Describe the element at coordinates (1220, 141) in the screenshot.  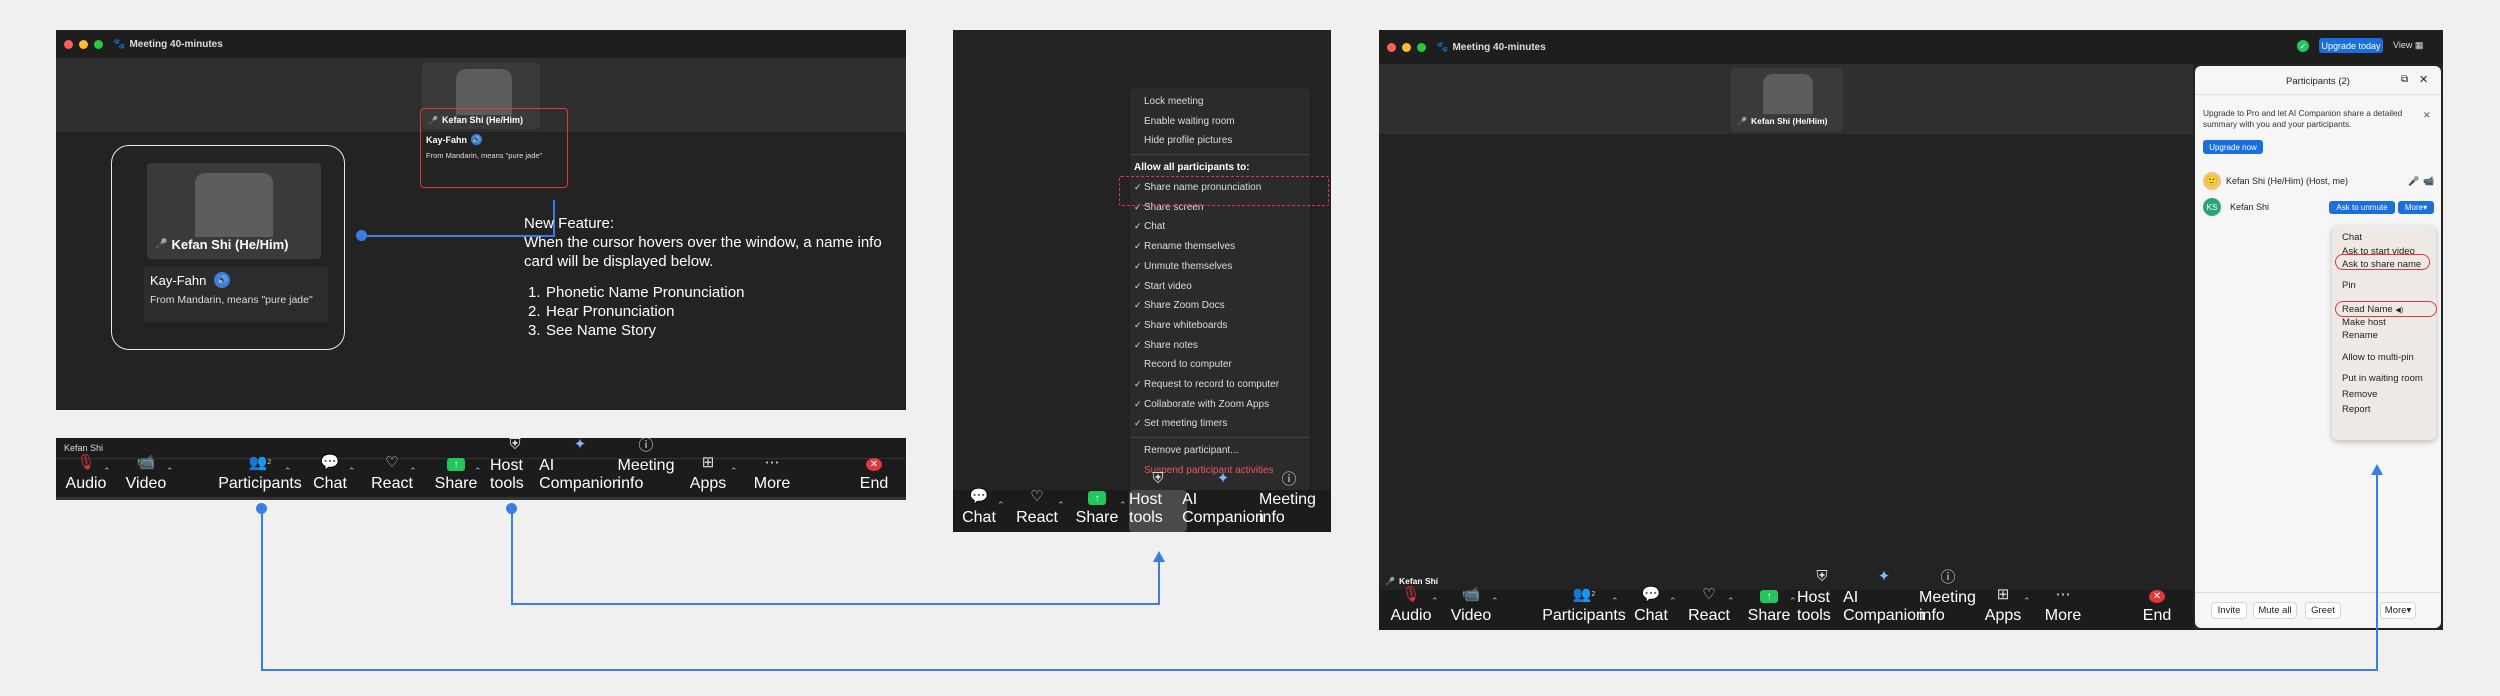
I see `menu-hide-profile-pictures: Hide profile pictures` at that location.